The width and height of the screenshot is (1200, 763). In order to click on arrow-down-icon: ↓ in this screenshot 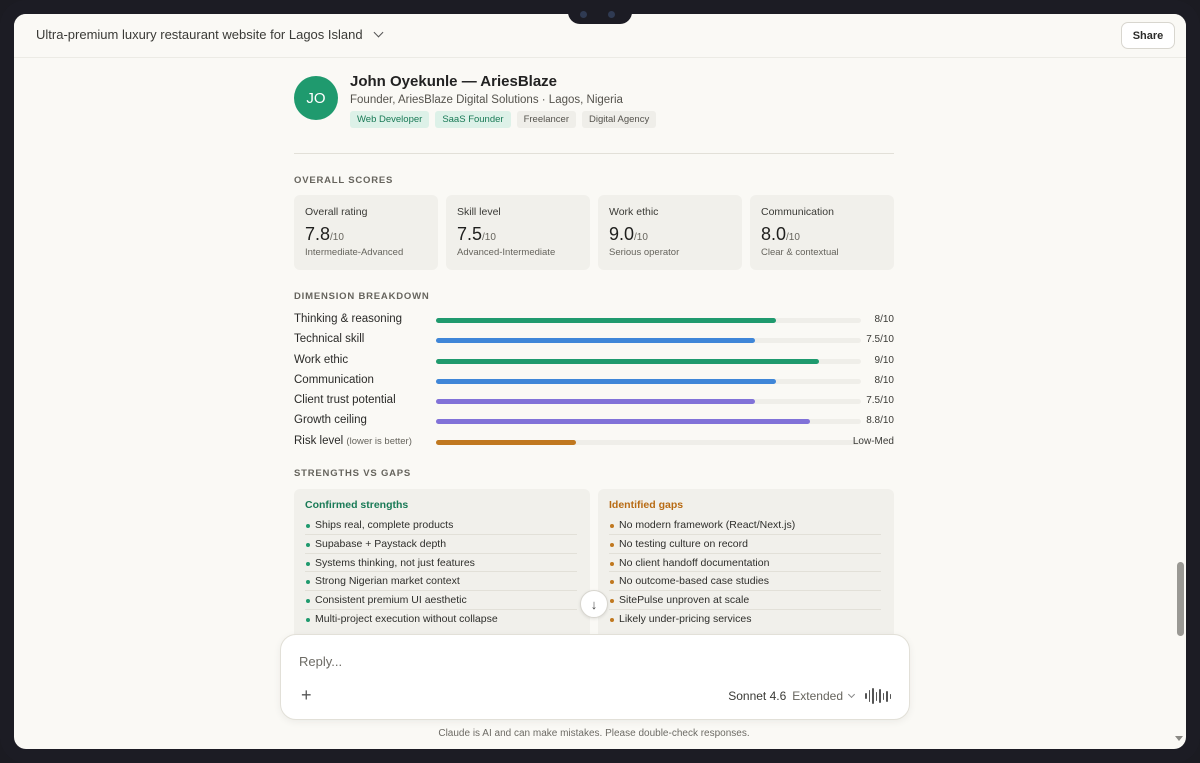, I will do `click(594, 604)`.